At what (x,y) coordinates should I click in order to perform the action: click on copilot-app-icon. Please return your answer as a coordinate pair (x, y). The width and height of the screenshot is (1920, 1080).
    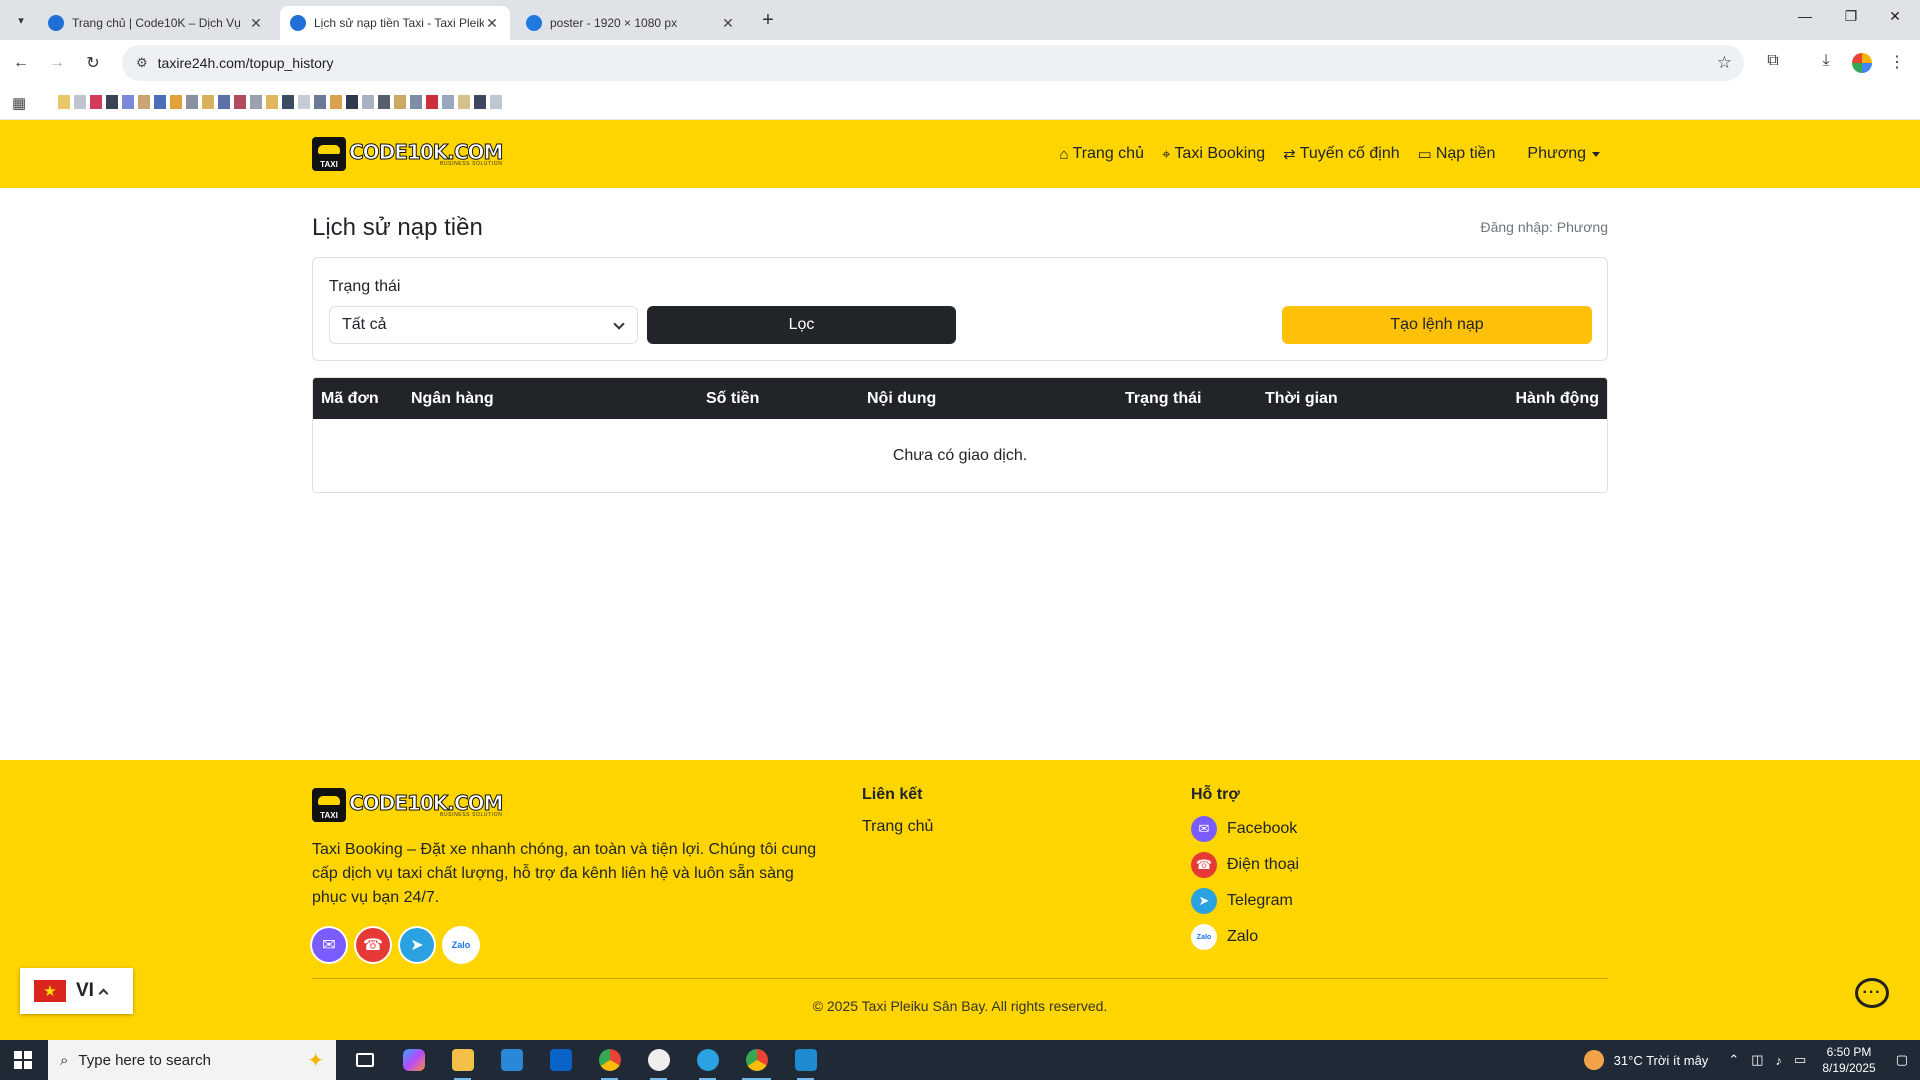
    Looking at the image, I should click on (413, 1060).